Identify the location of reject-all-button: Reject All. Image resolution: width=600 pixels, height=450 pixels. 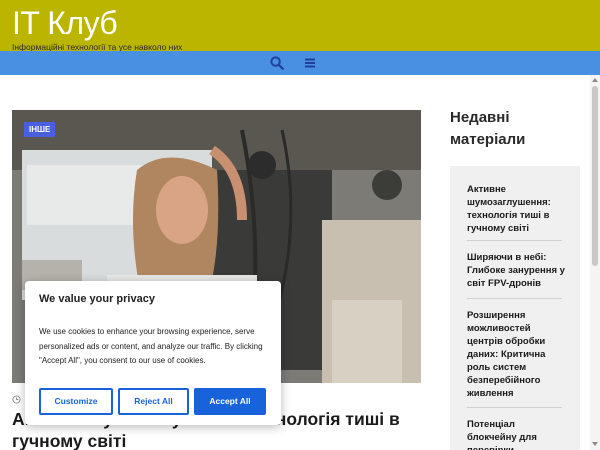
(153, 401).